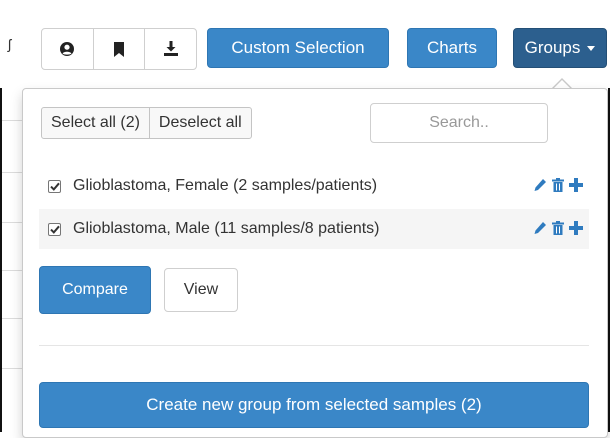 This screenshot has height=438, width=610. I want to click on download-icon, so click(170, 48).